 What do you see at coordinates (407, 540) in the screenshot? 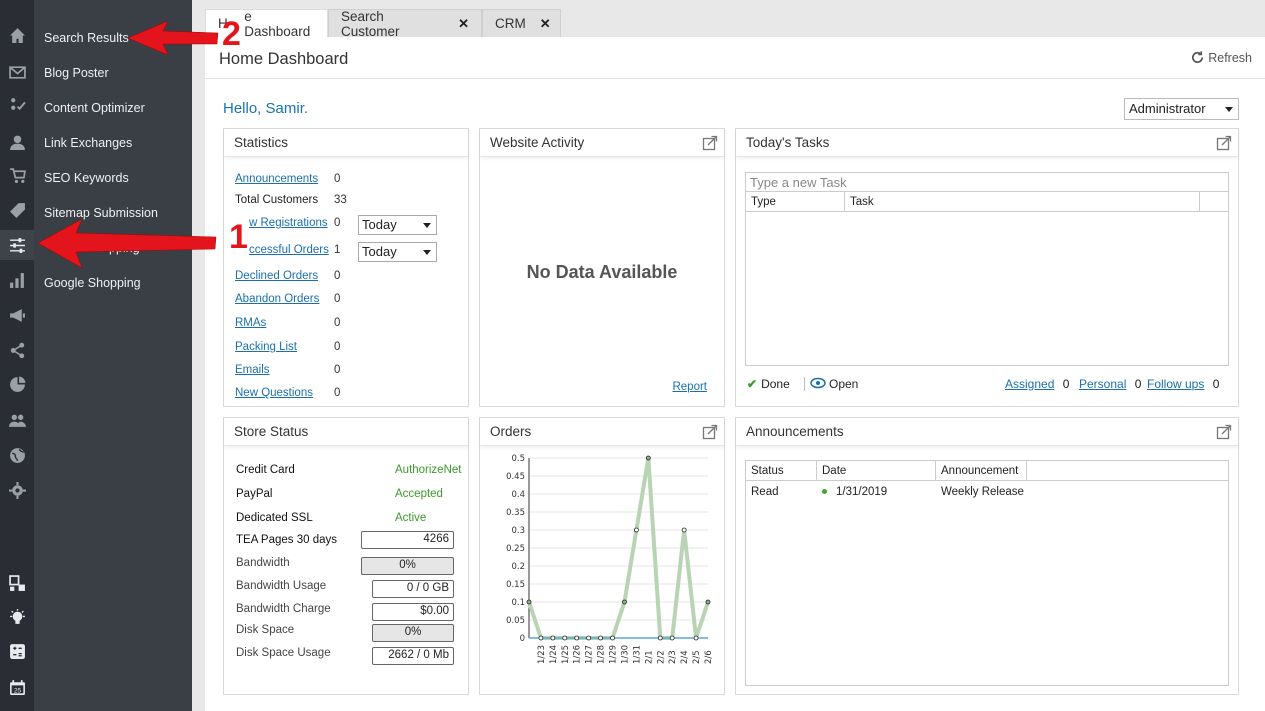
I see `tea-pages-value: 4266` at bounding box center [407, 540].